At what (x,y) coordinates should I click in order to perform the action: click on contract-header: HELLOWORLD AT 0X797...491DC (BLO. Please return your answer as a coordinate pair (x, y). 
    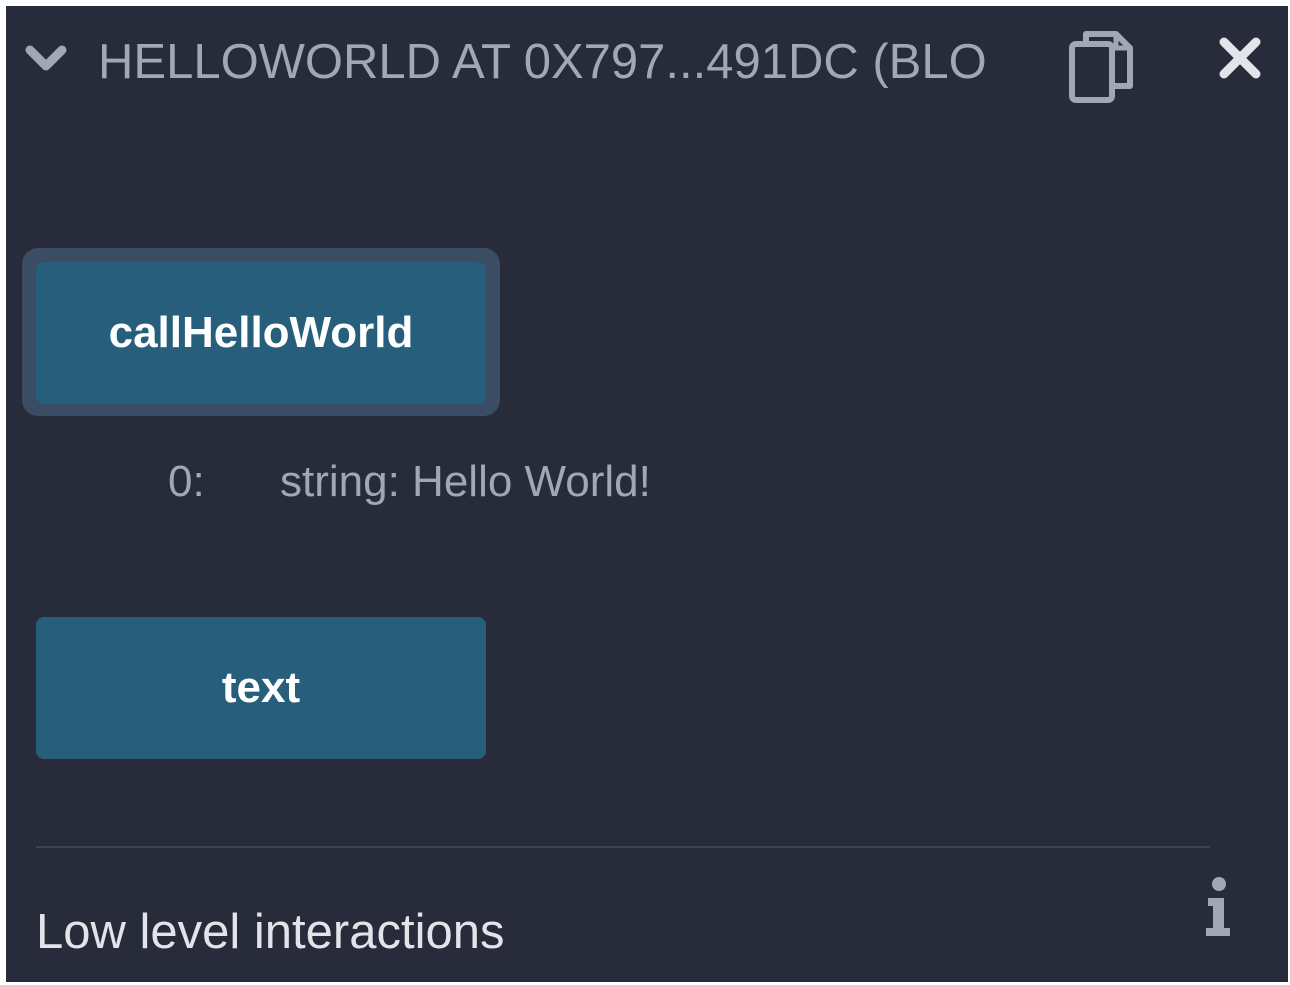
    Looking at the image, I should click on (647, 61).